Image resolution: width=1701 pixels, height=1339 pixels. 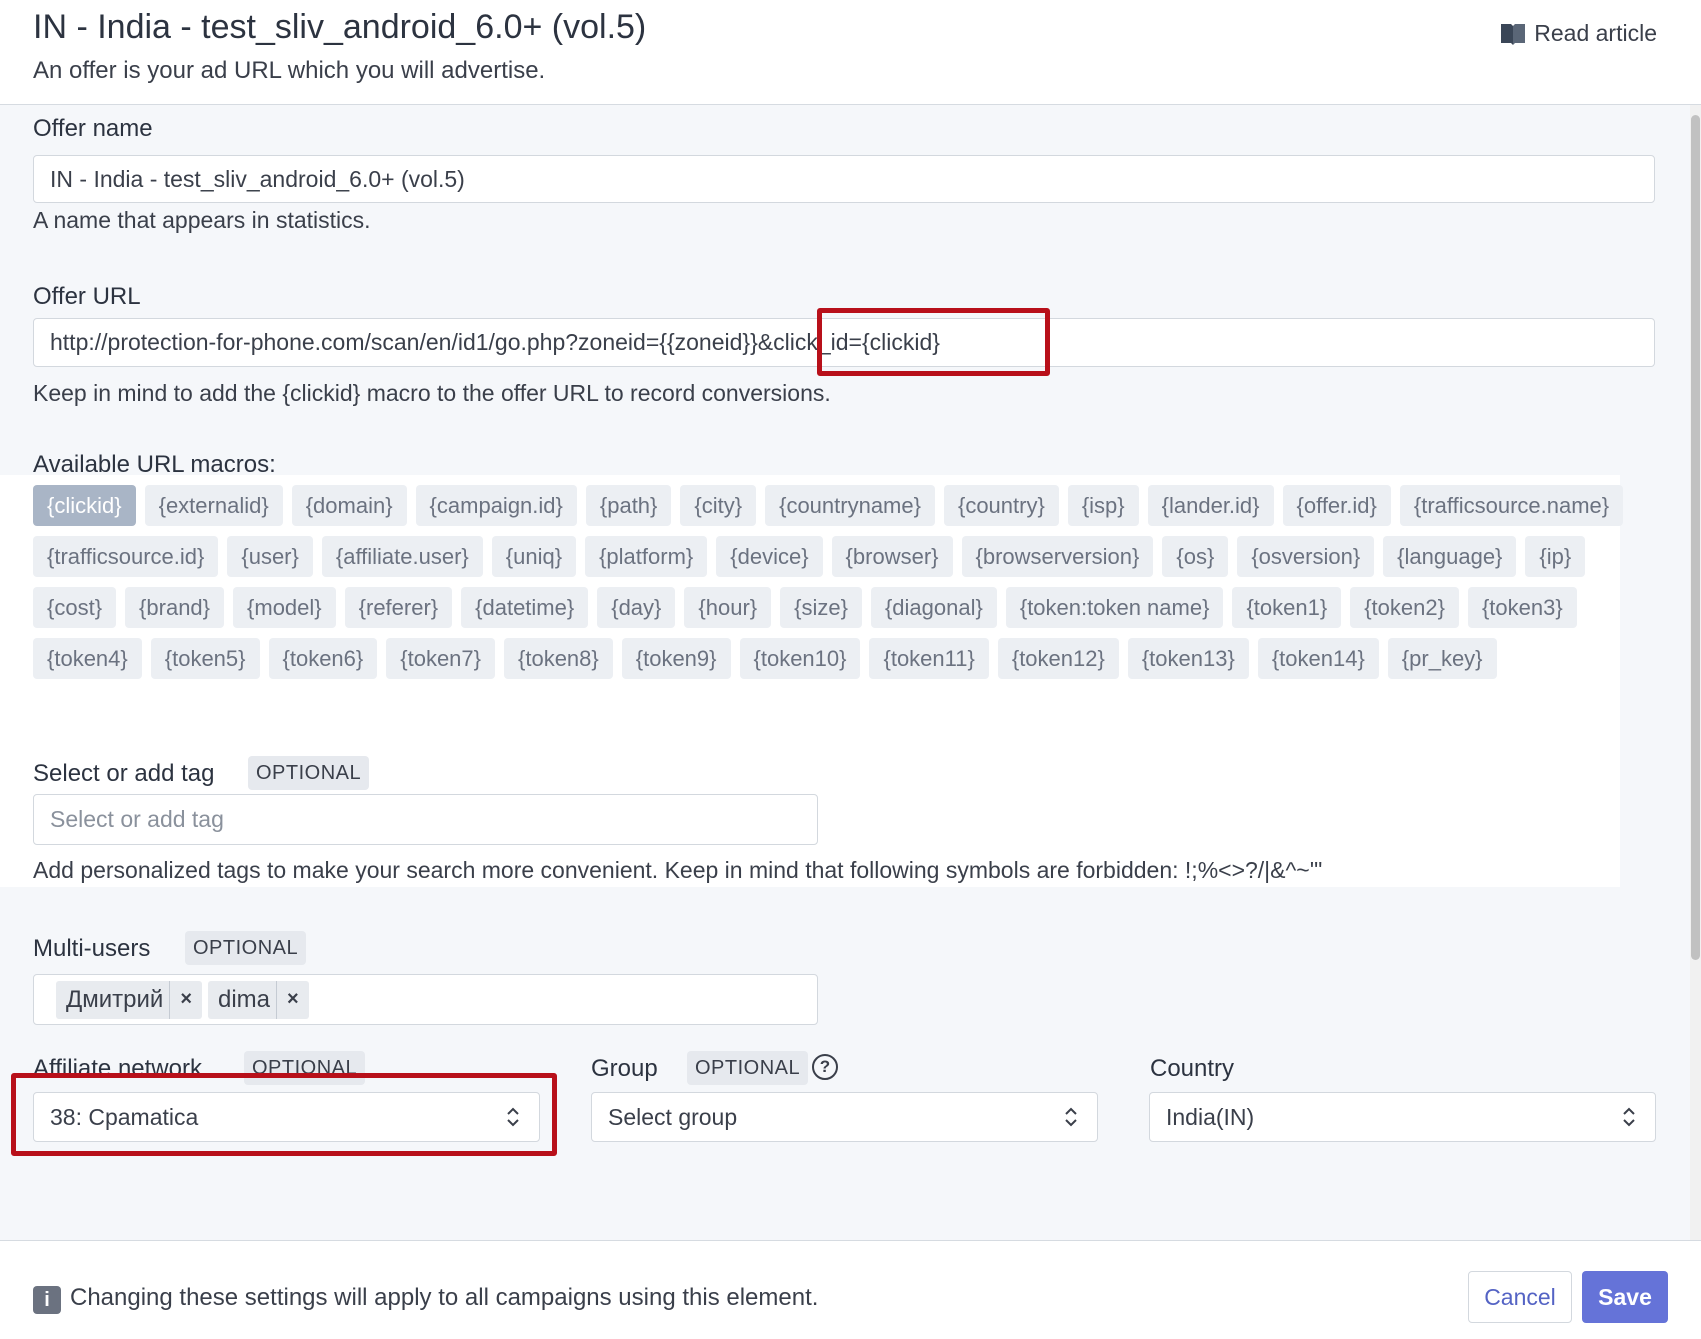 What do you see at coordinates (137, 819) in the screenshot?
I see `tags-placeholder: Select or add tag` at bounding box center [137, 819].